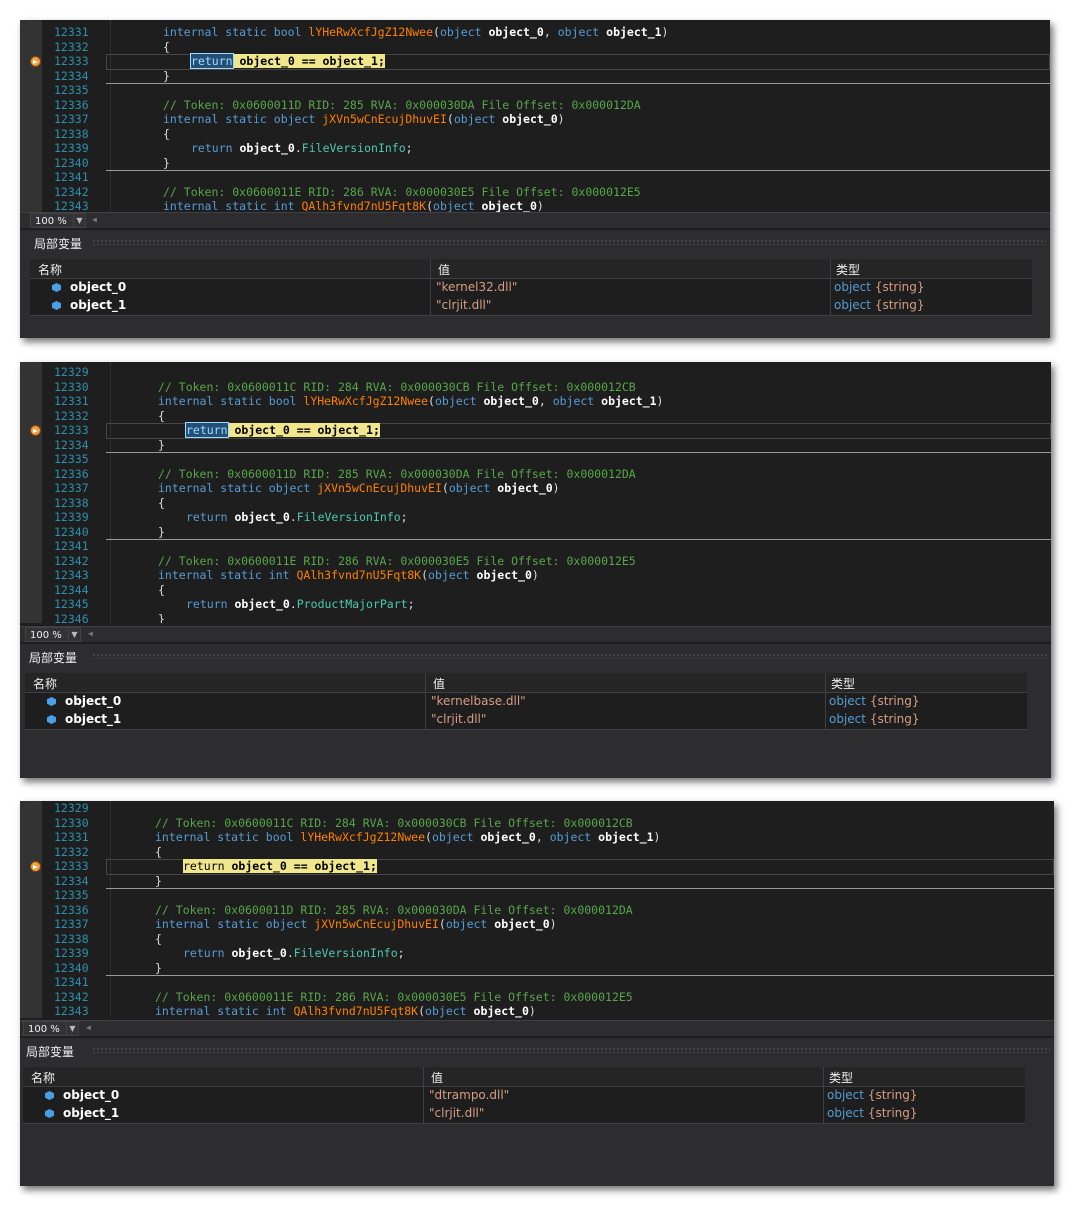  I want to click on line-number: 12342, so click(71, 191).